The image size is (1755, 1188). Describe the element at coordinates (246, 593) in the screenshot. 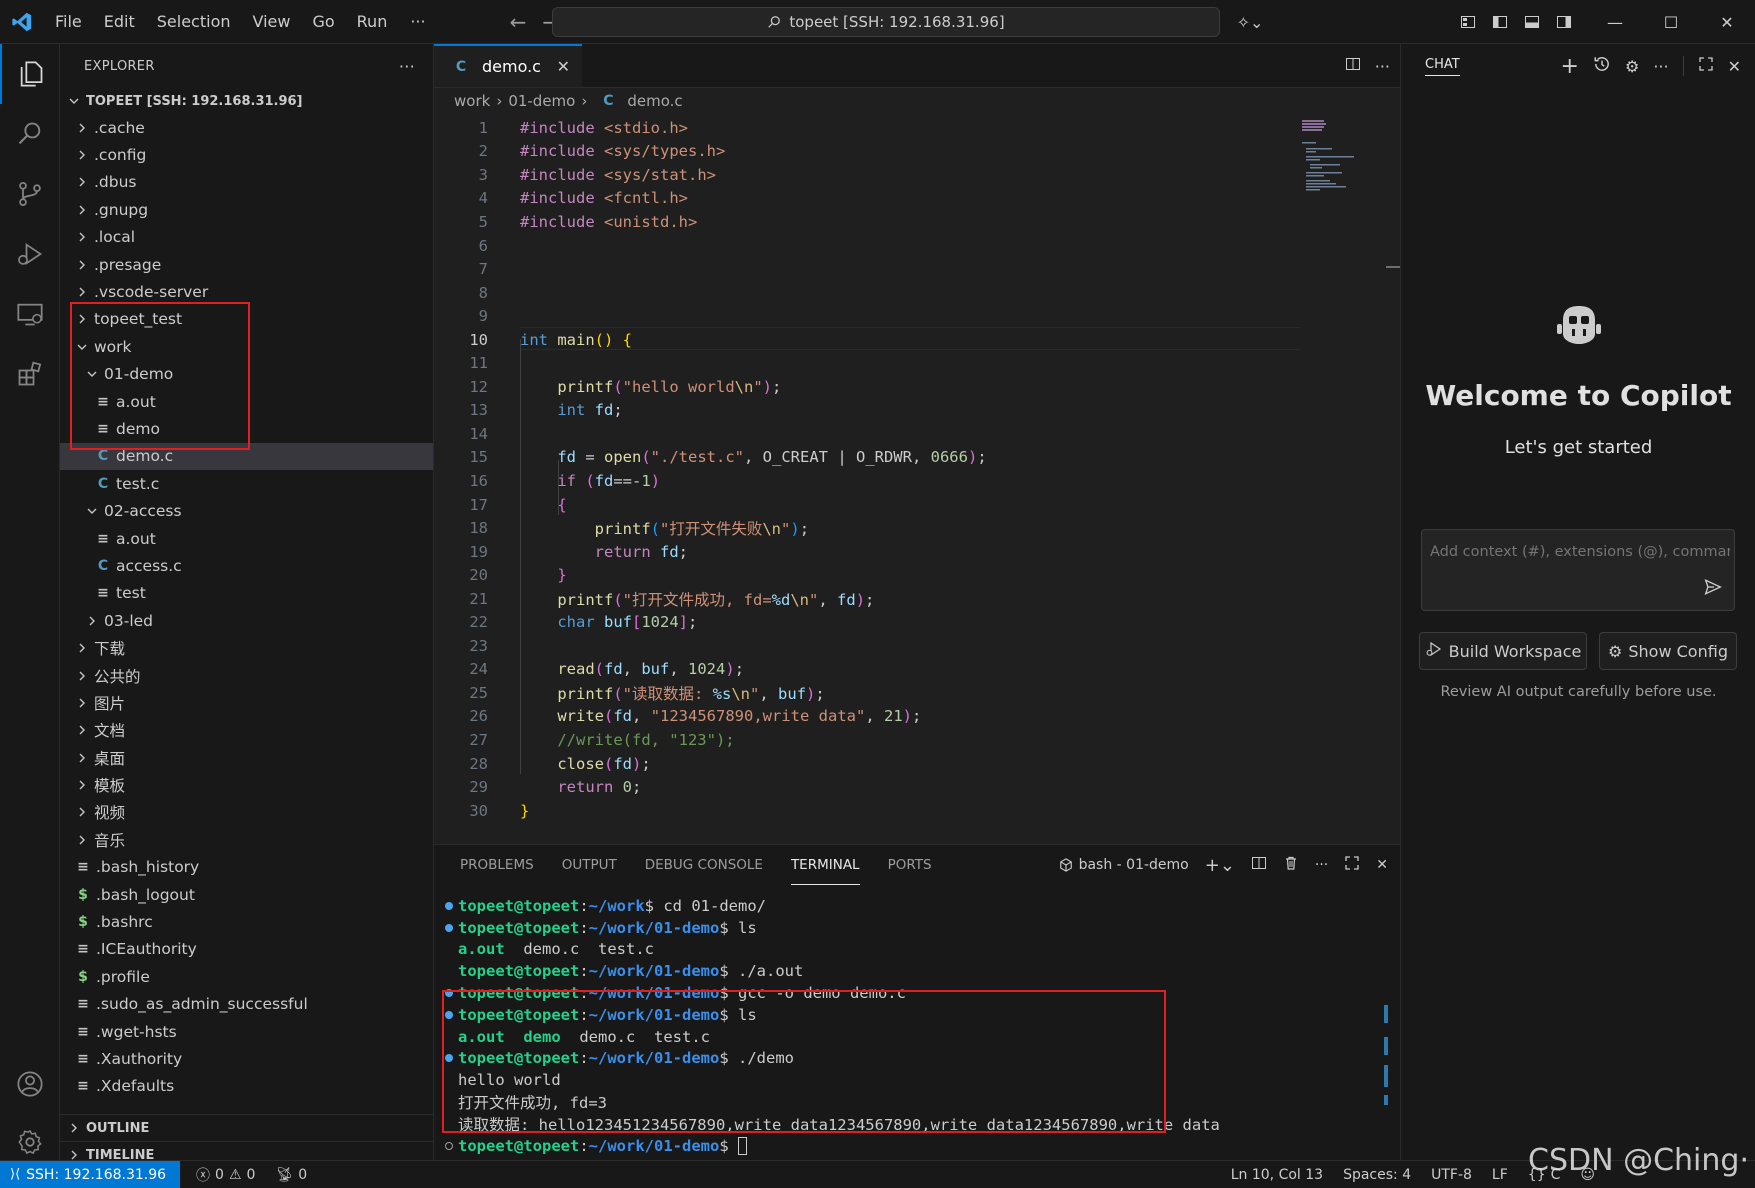

I see `tree-file: ≡ test` at that location.